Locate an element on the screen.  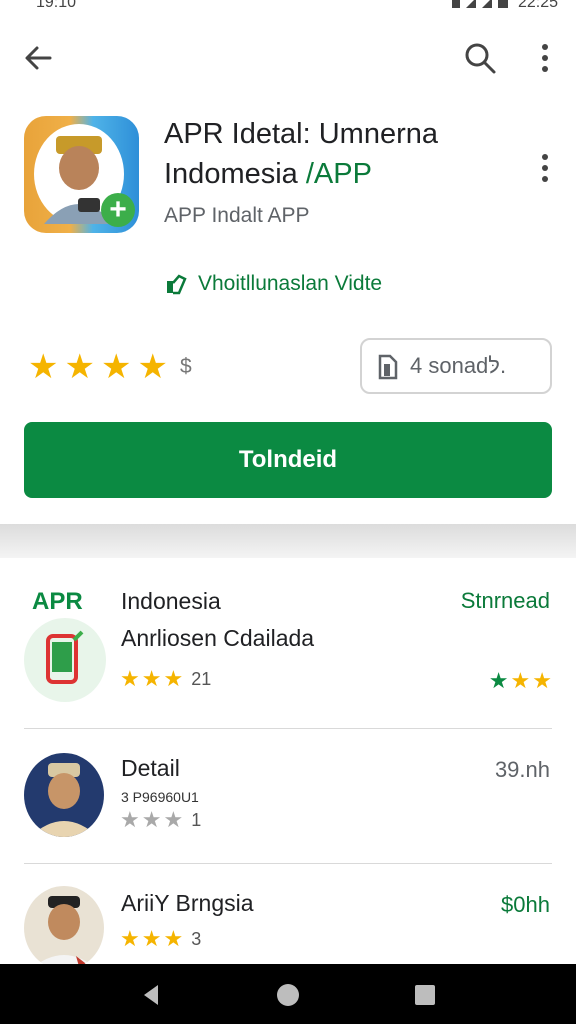
app-title-line2: Indomesia /APP is located at coordinates (344, 174).